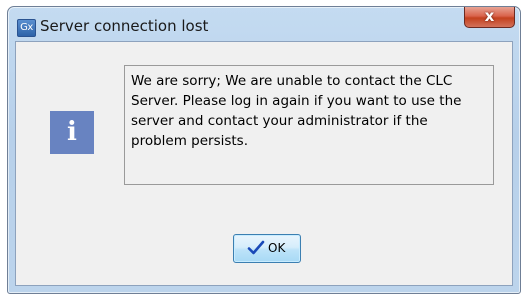 This screenshot has width=528, height=300. Describe the element at coordinates (267, 248) in the screenshot. I see `ok-button: OK` at that location.